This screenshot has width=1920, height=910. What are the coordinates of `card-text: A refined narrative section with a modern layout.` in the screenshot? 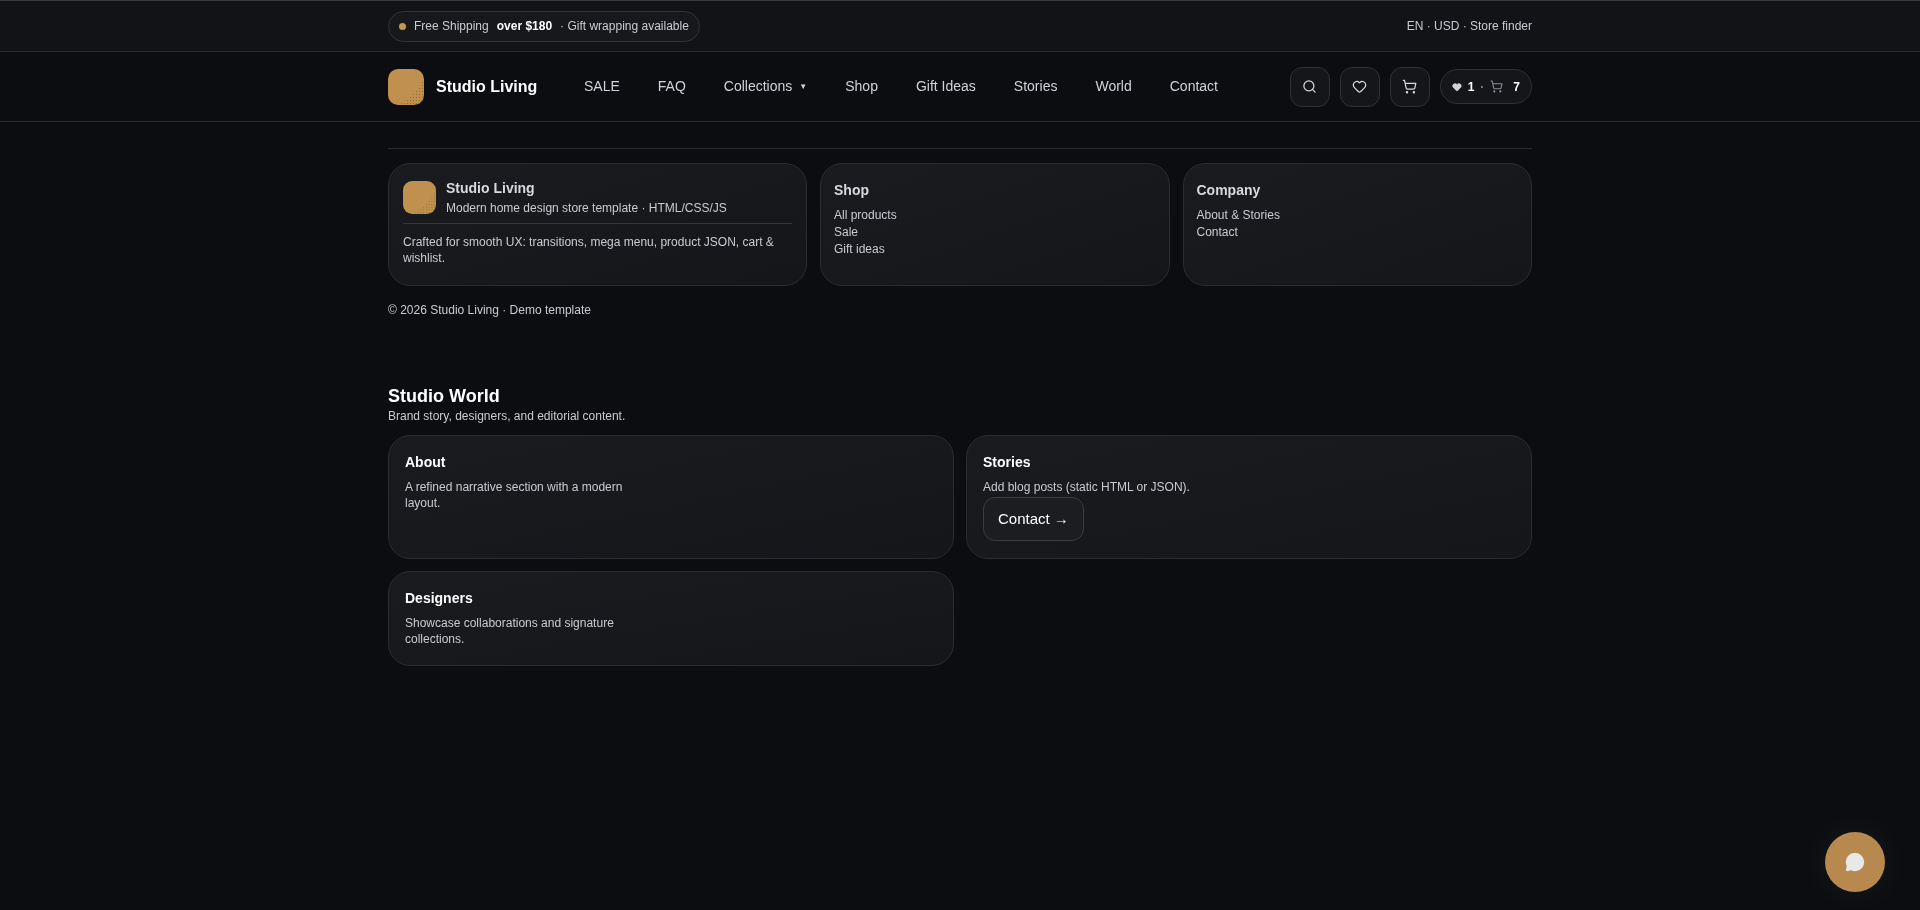 It's located at (514, 495).